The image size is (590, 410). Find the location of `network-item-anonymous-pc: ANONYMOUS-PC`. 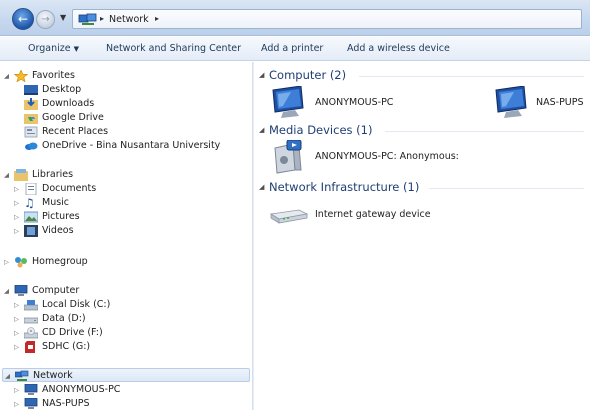

network-item-anonymous-pc: ANONYMOUS-PC is located at coordinates (354, 103).